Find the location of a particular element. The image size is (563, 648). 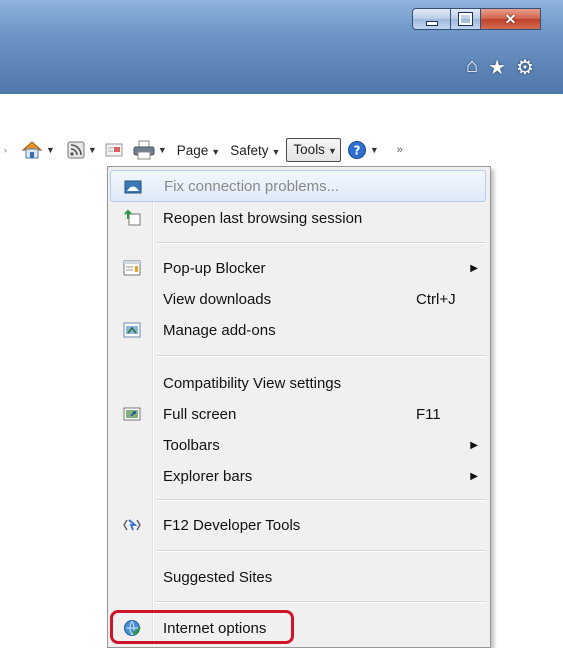

menu-item-developer-tools: F12 Developer Tools is located at coordinates (298, 525).